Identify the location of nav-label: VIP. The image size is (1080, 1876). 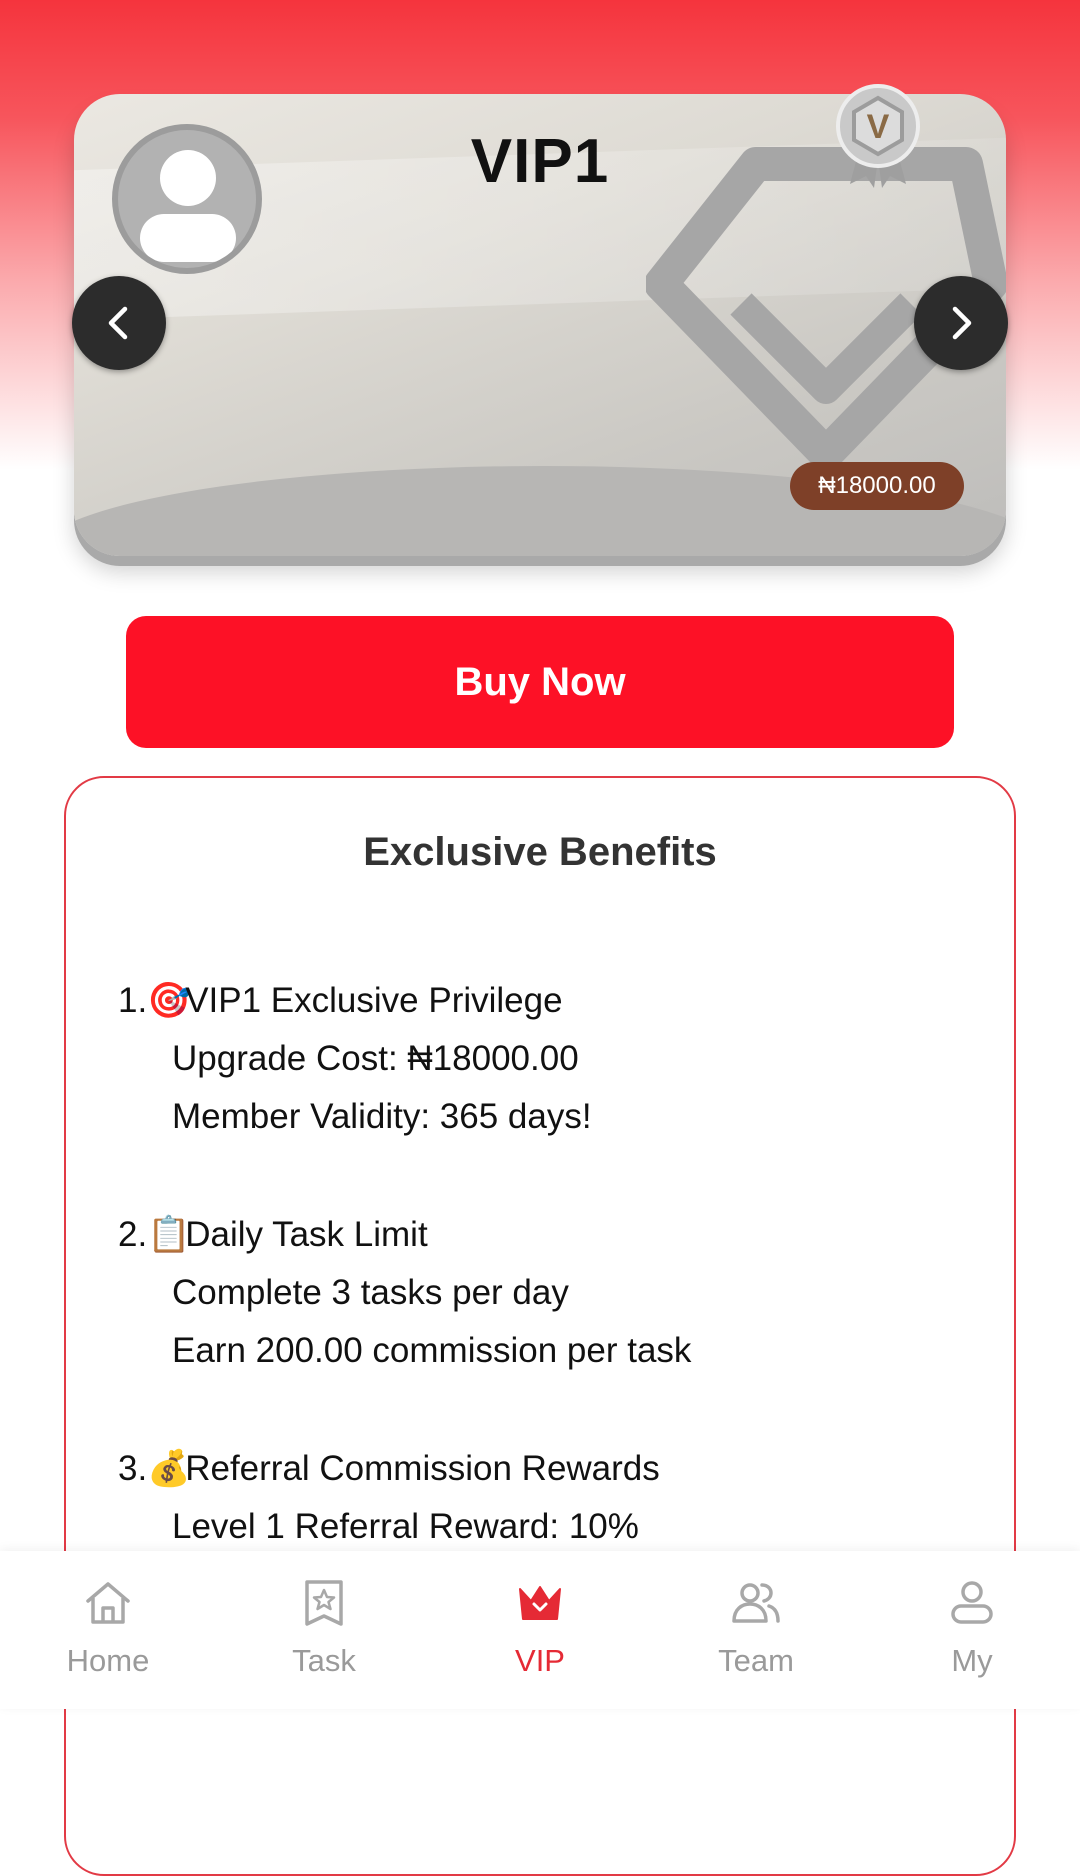
(540, 1660).